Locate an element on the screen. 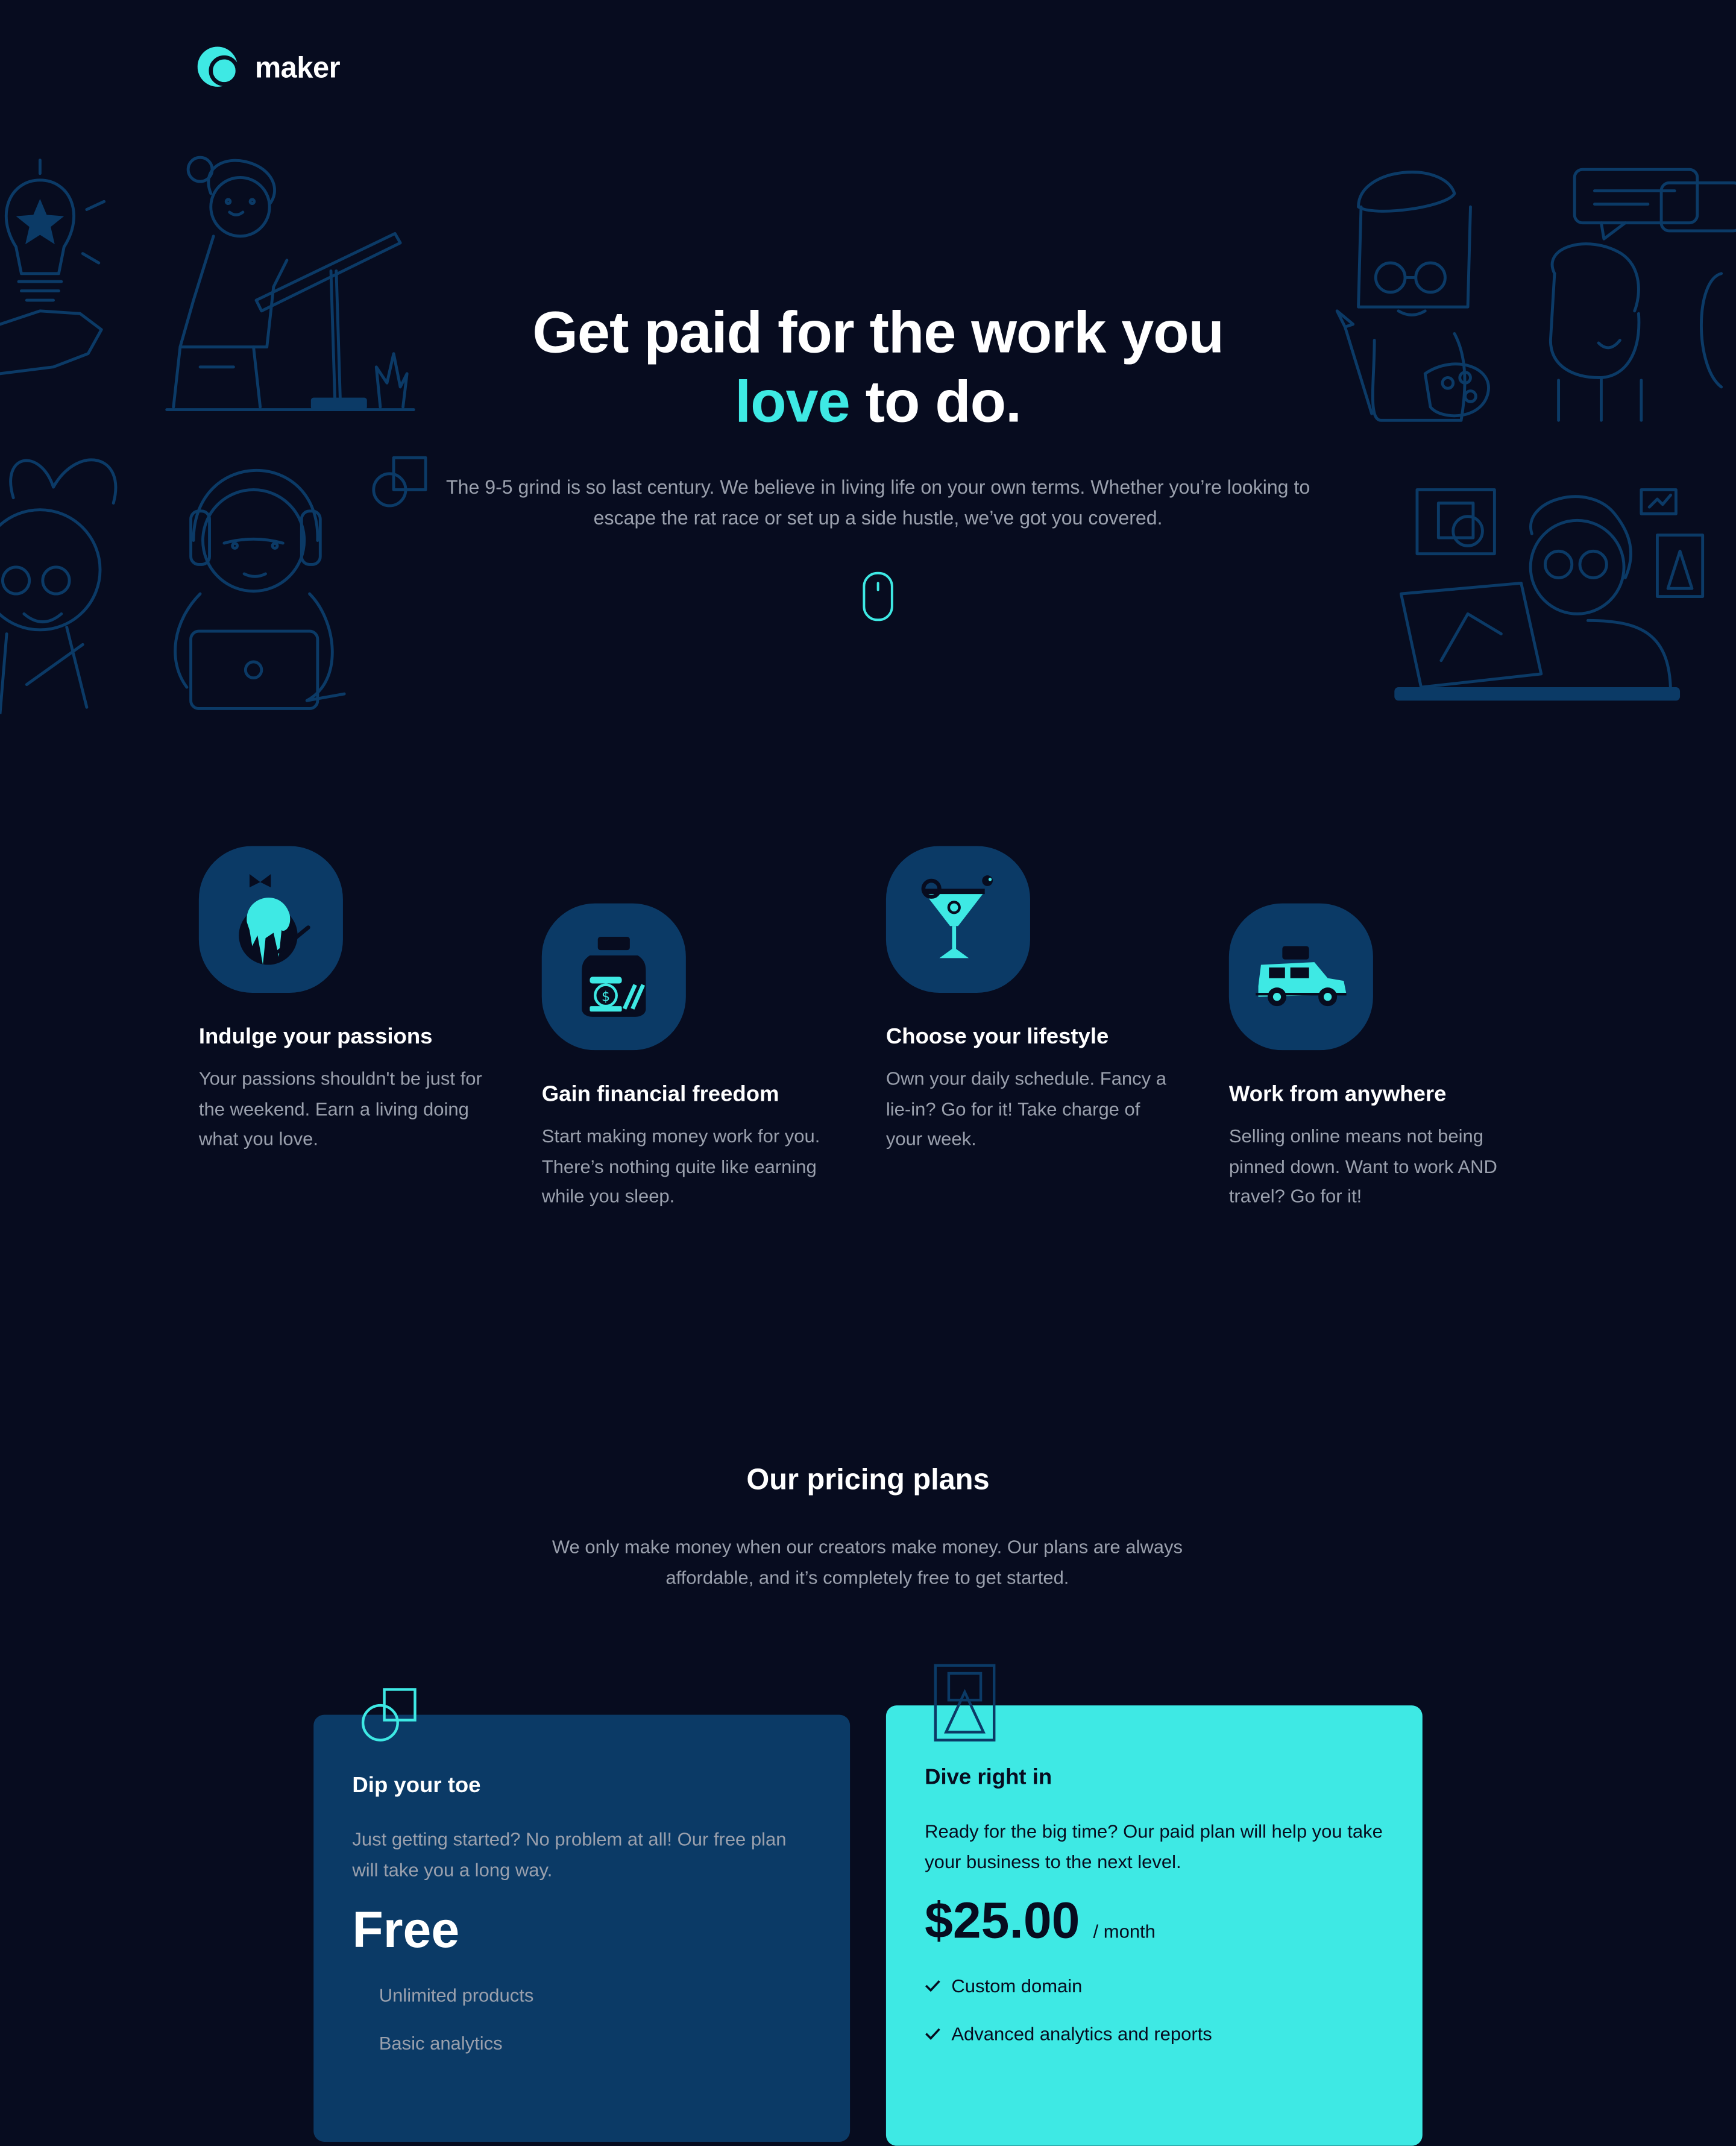  feature-icon-box: $ is located at coordinates (613, 977).